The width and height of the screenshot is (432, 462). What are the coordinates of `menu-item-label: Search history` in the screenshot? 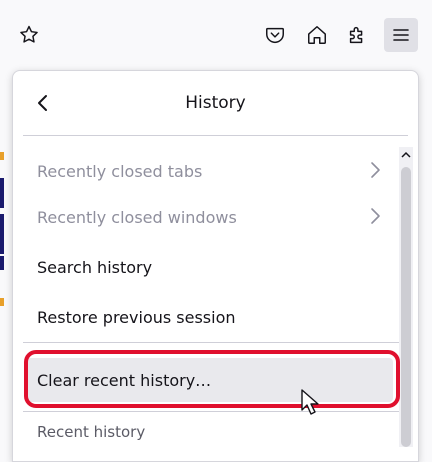 It's located at (95, 267).